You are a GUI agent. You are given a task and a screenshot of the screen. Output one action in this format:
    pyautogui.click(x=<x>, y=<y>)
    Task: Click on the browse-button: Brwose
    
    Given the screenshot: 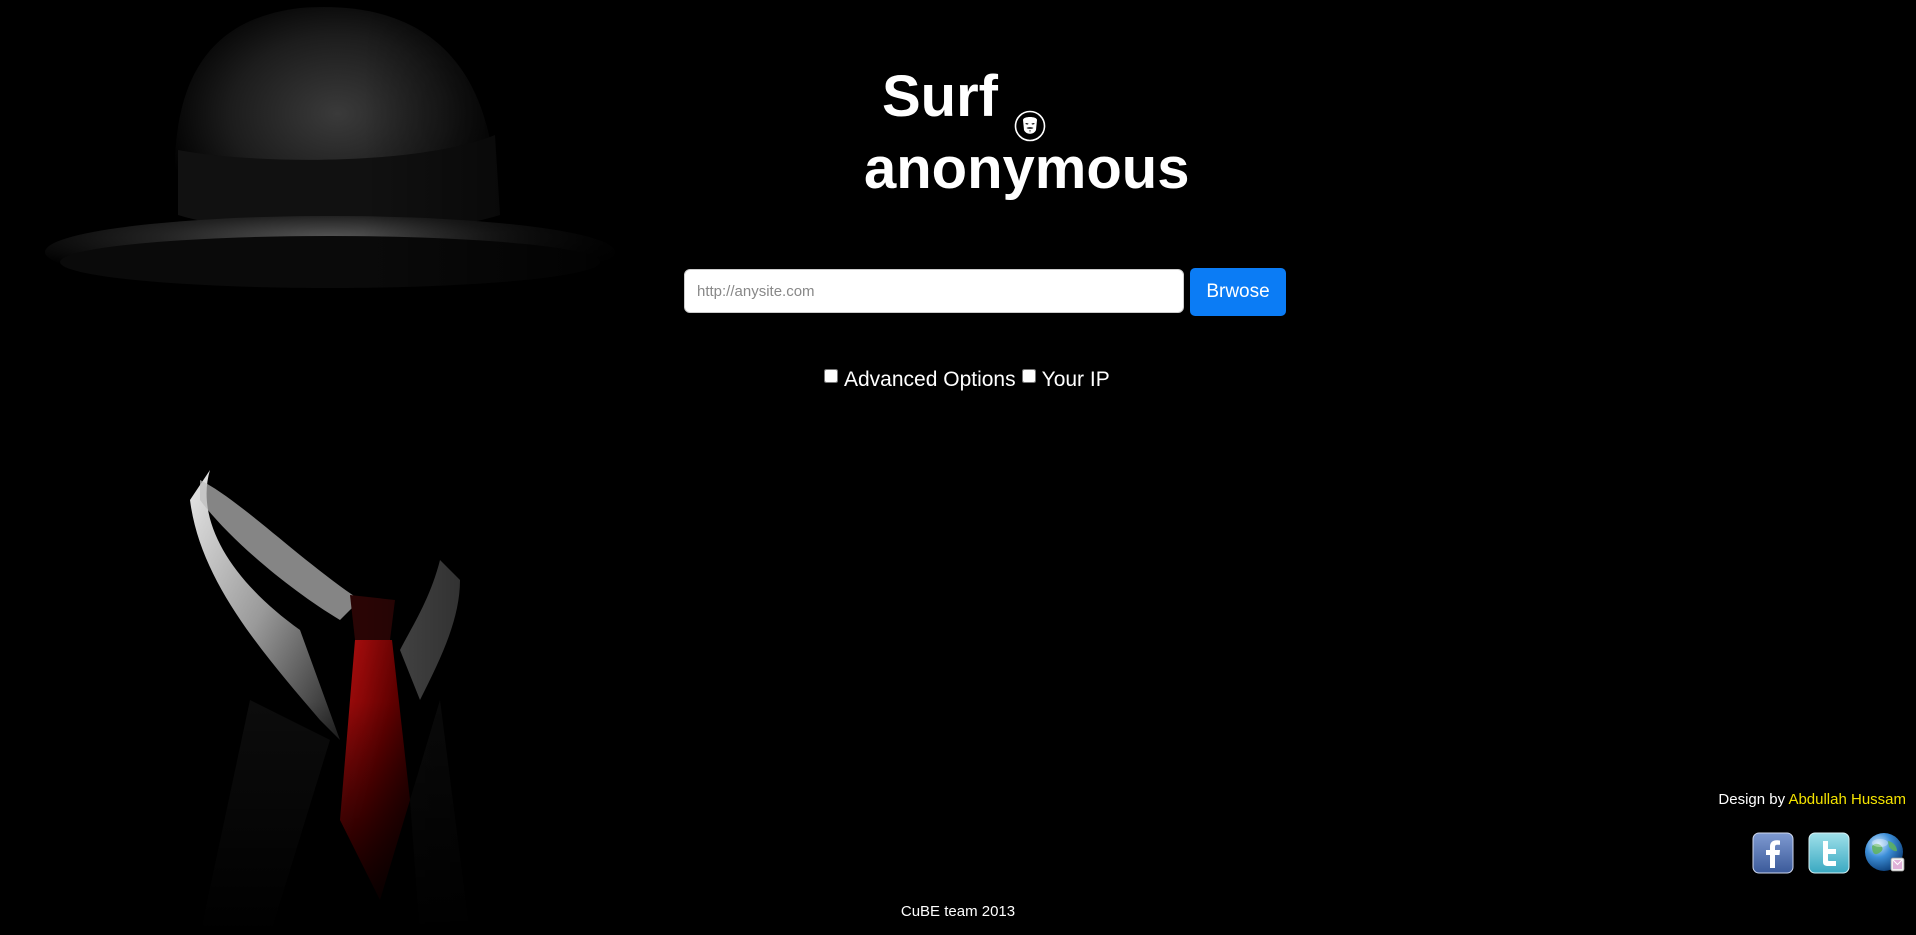 What is the action you would take?
    pyautogui.click(x=1238, y=292)
    